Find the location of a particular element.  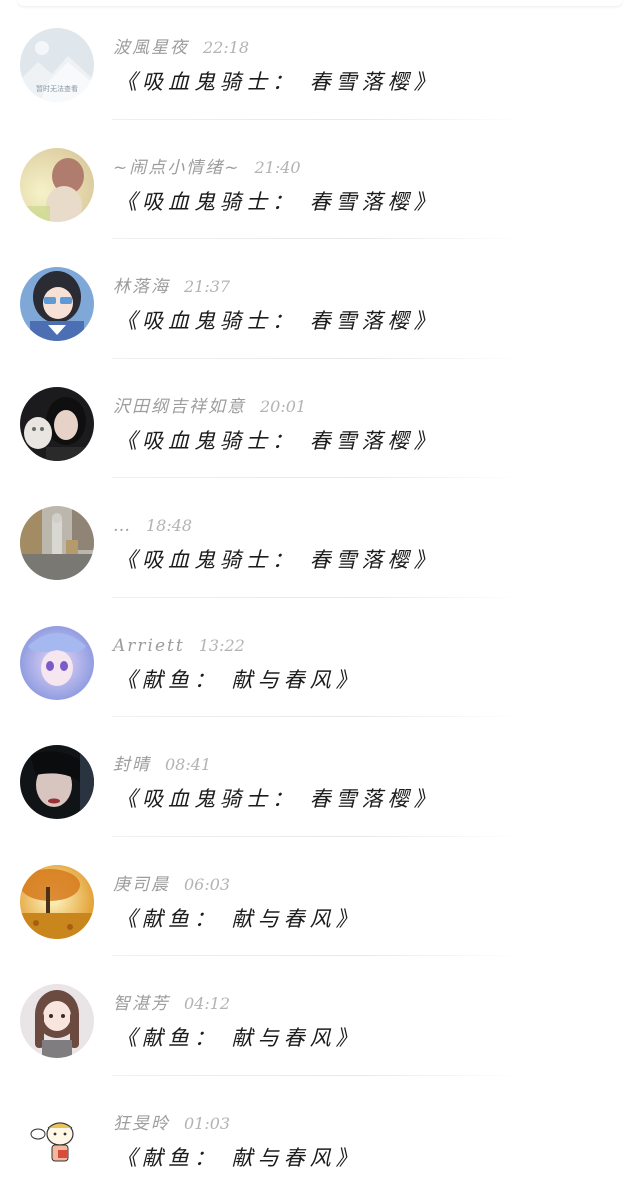

list-item: … 18:48 《吸血鬼骑士： 春雪落樱》 is located at coordinates (320, 538).